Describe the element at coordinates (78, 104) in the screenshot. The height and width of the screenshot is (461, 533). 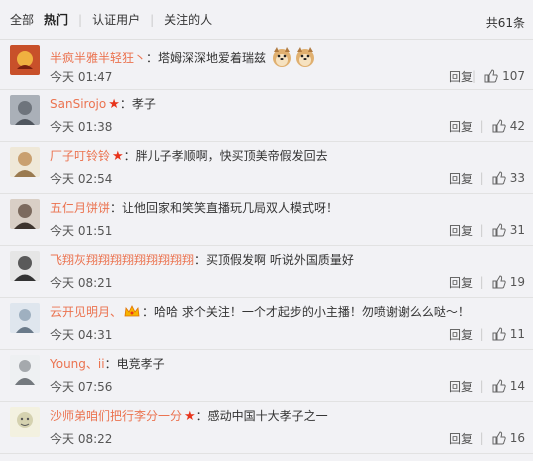
I see `username-link: SanSirojo` at that location.